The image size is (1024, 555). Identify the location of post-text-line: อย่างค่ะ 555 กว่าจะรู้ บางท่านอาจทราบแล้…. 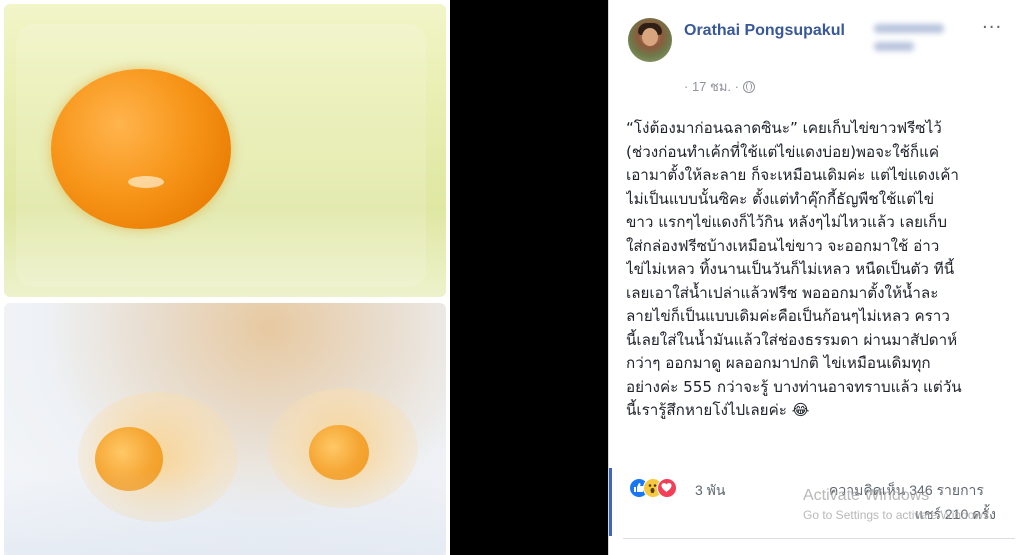
(794, 386).